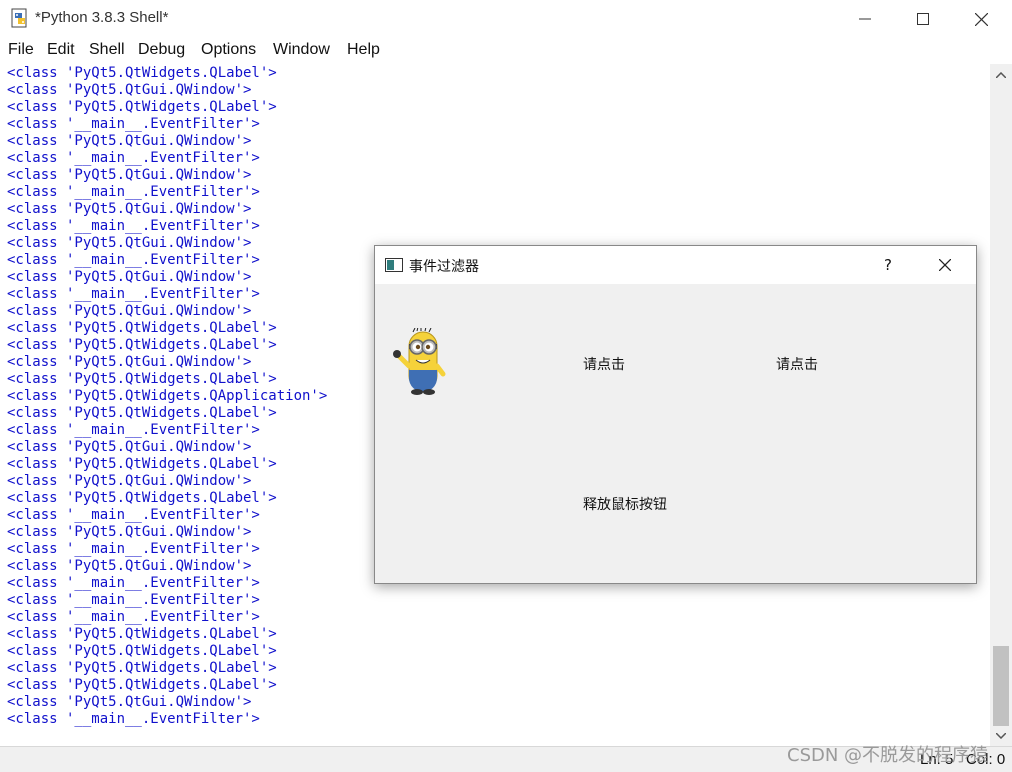 The image size is (1012, 772). What do you see at coordinates (228, 50) in the screenshot?
I see `menu-options: Options` at bounding box center [228, 50].